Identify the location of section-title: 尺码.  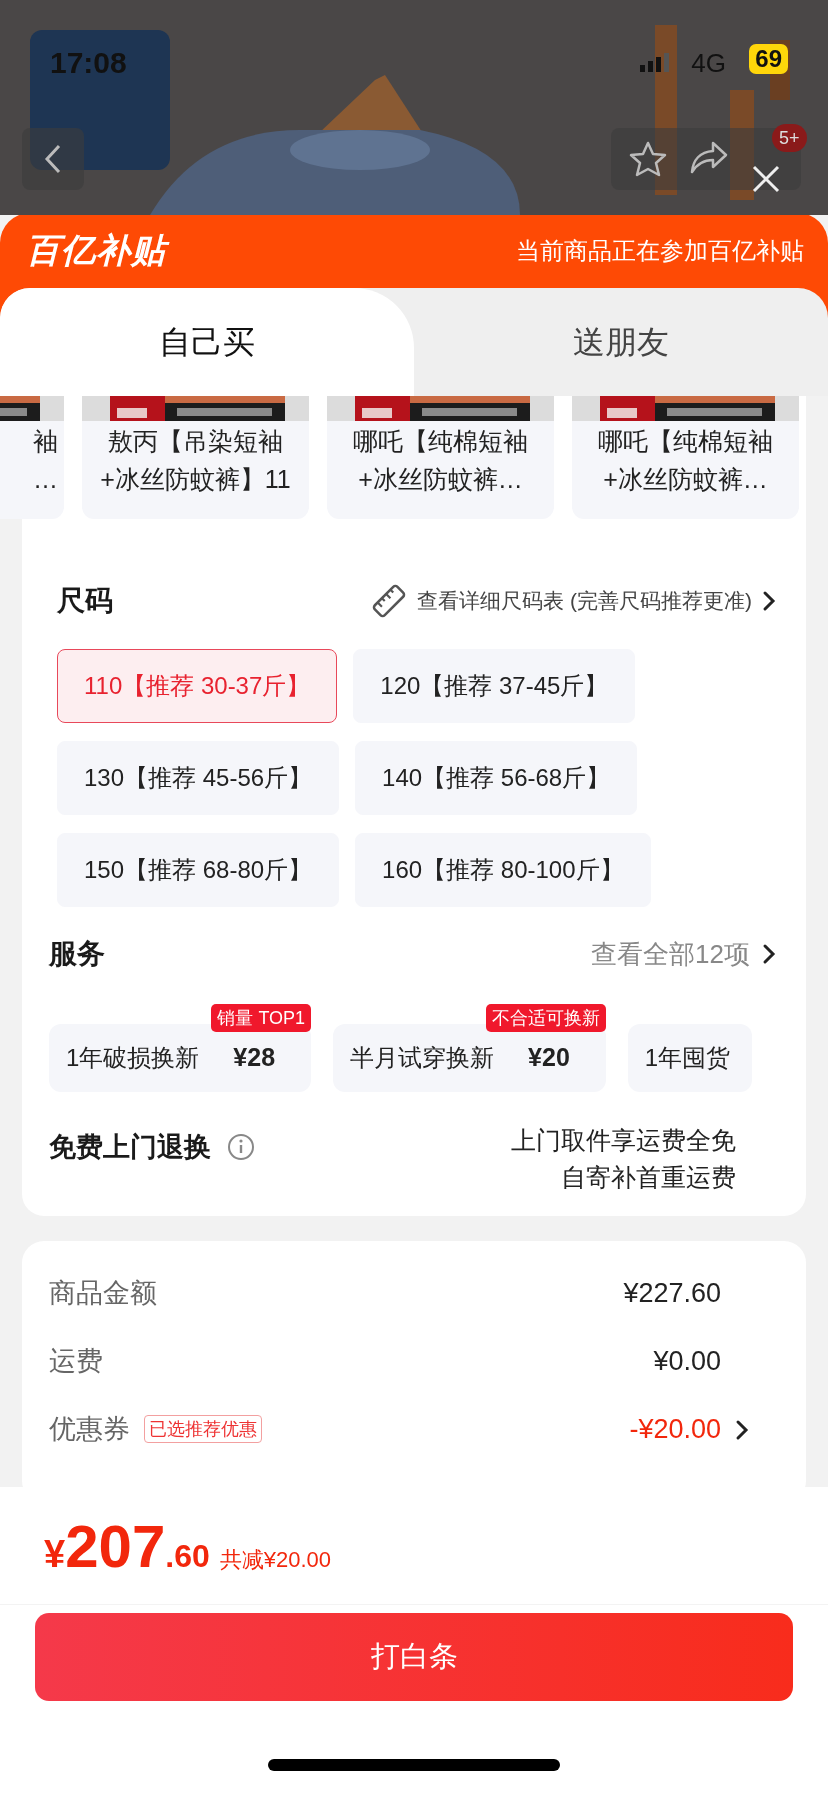
(85, 601).